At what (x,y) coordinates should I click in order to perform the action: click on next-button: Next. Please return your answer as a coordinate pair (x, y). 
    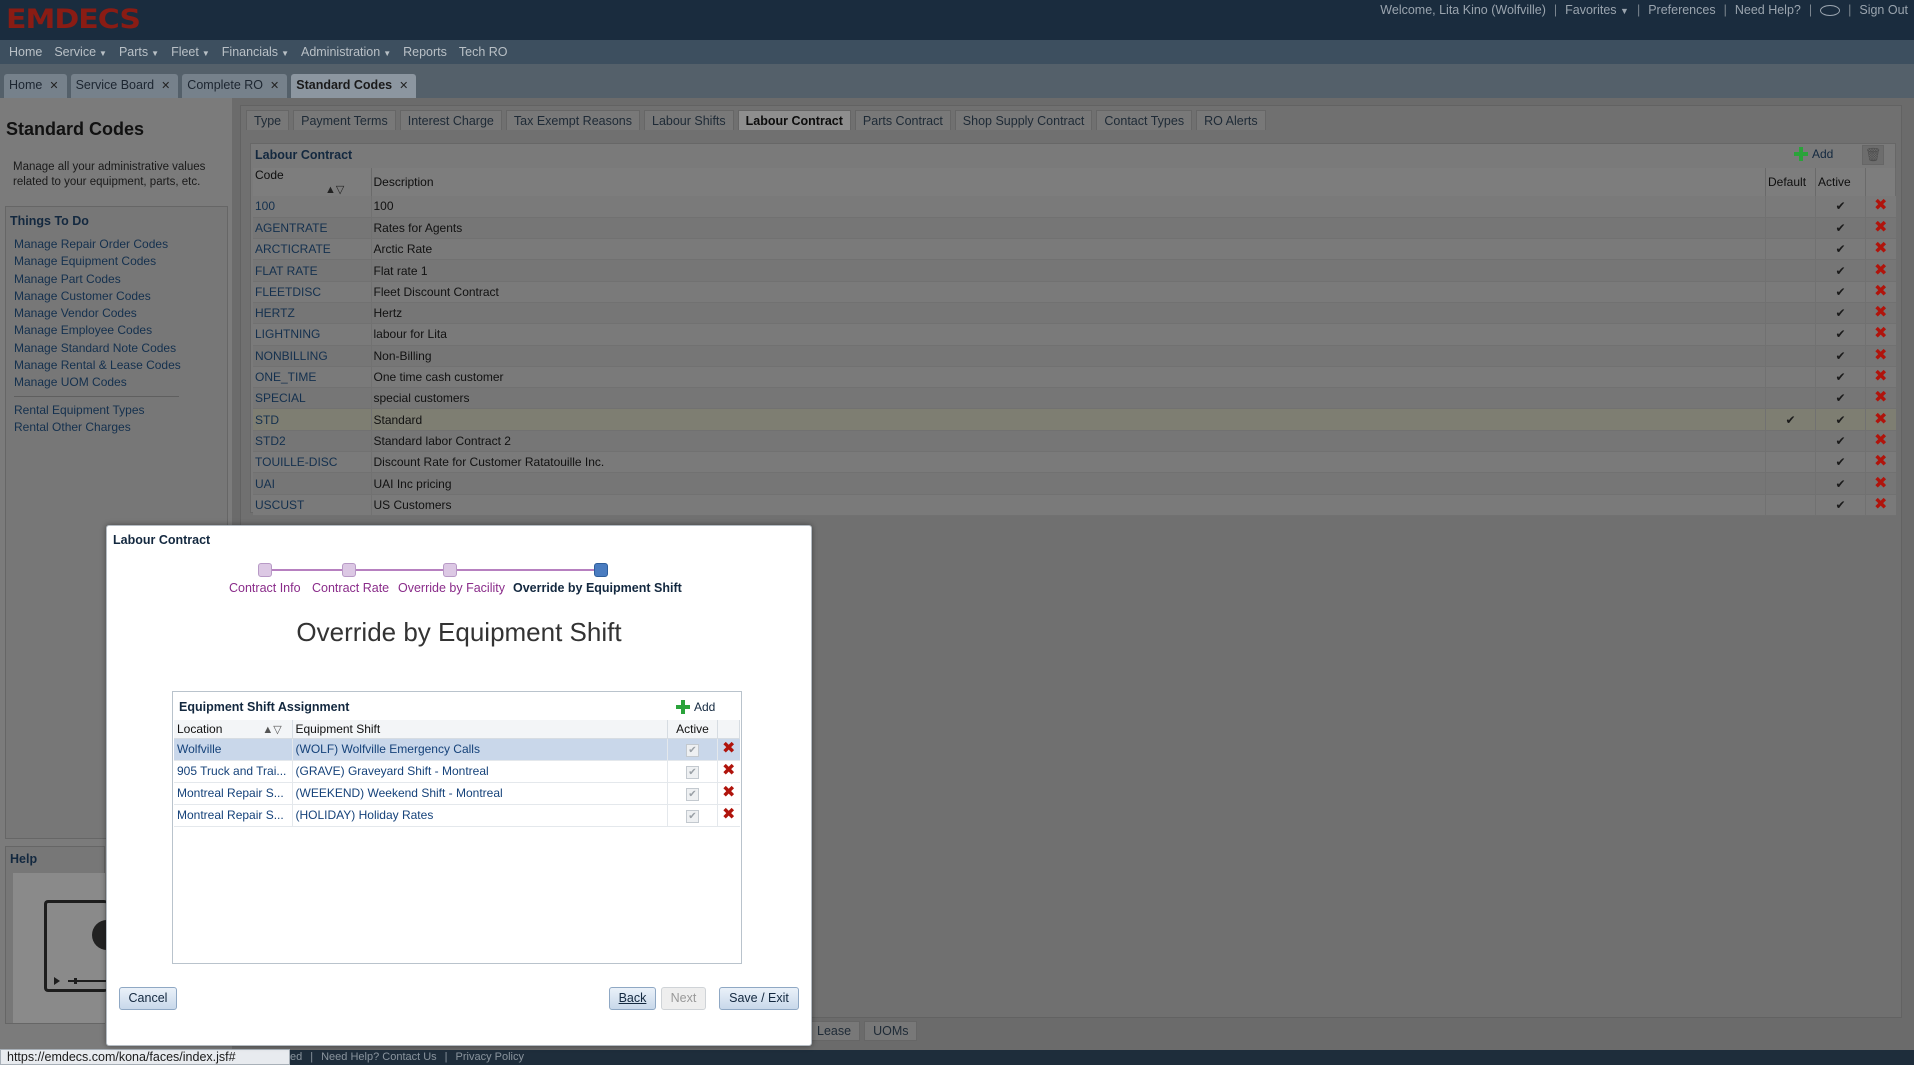
    Looking at the image, I should click on (683, 998).